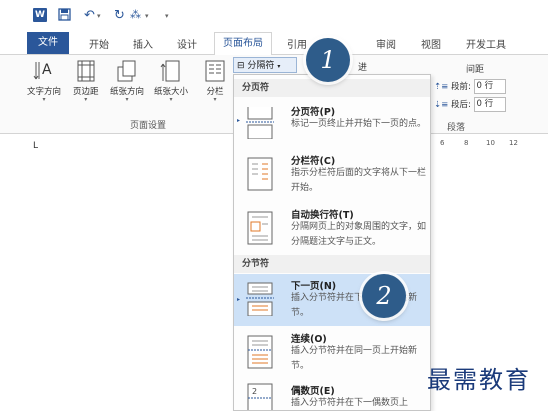 This screenshot has width=548, height=411. What do you see at coordinates (143, 43) in the screenshot?
I see `tab-insert: 插入` at bounding box center [143, 43].